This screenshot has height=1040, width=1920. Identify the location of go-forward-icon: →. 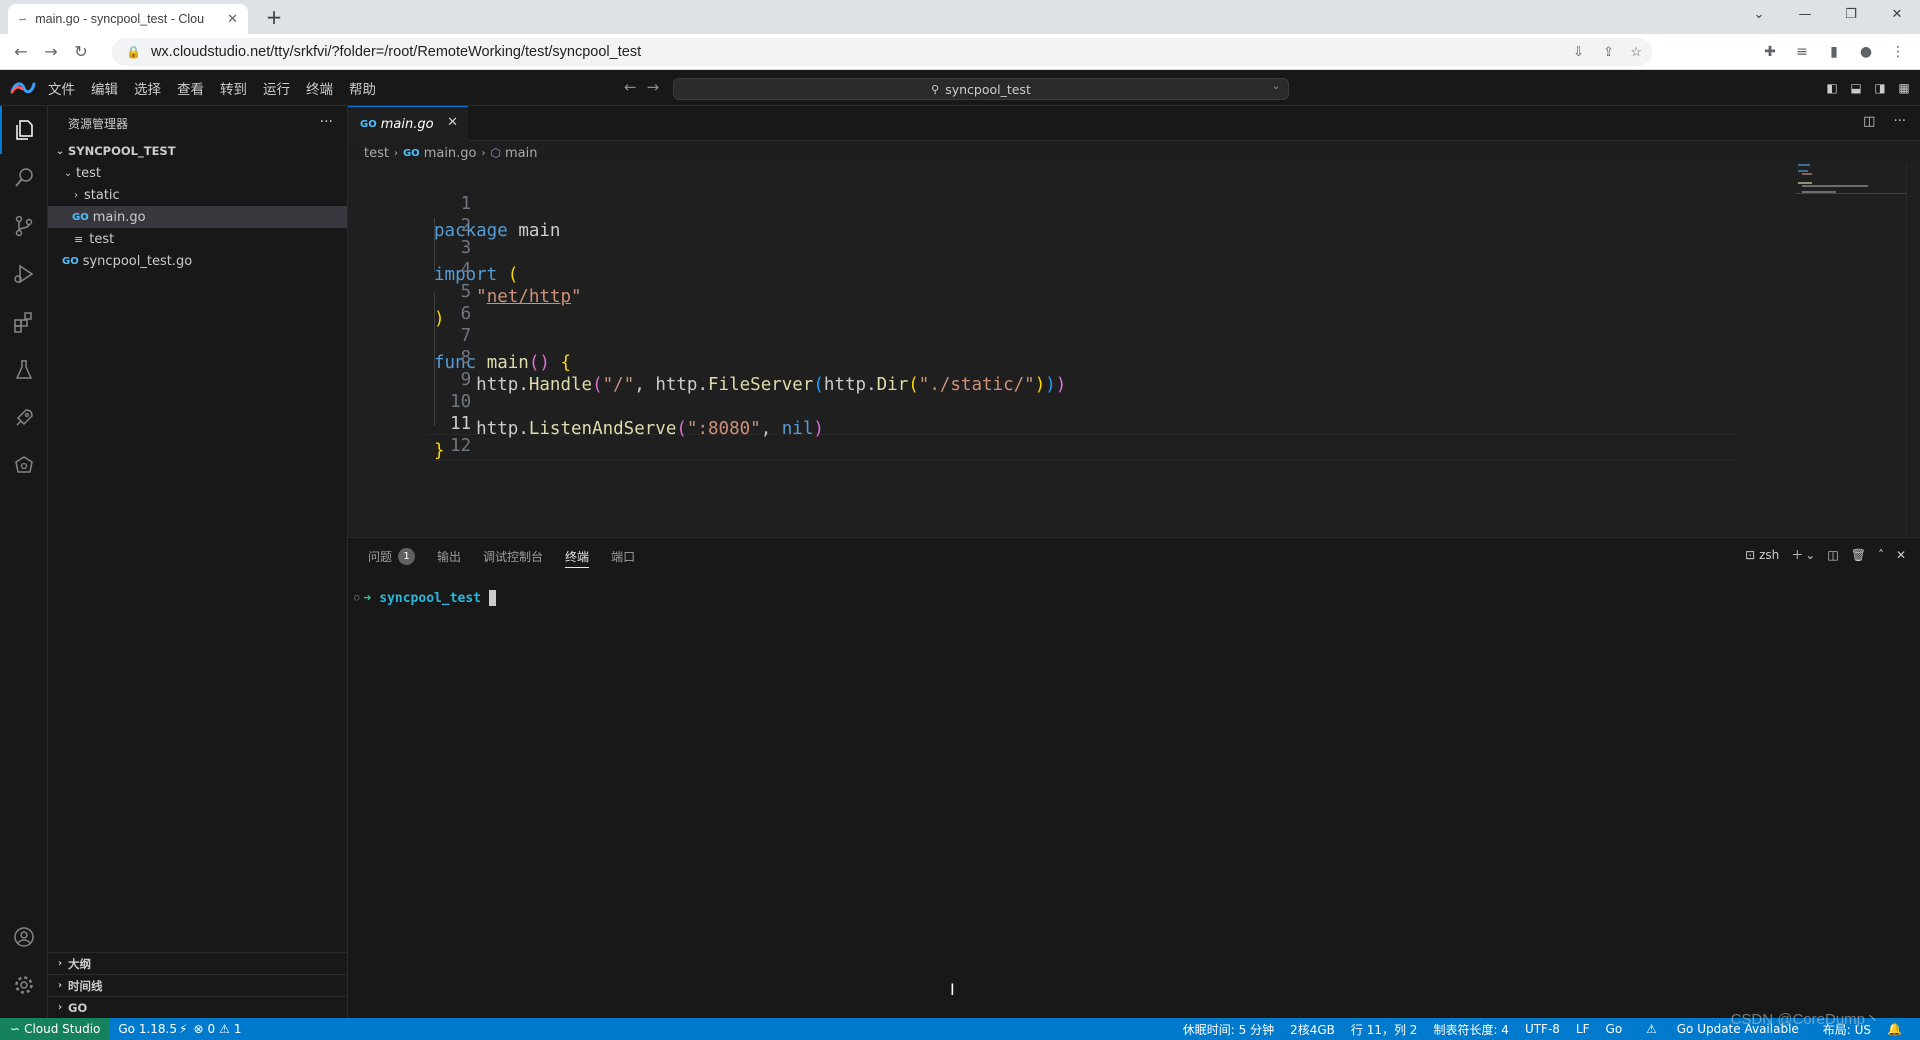
(653, 87).